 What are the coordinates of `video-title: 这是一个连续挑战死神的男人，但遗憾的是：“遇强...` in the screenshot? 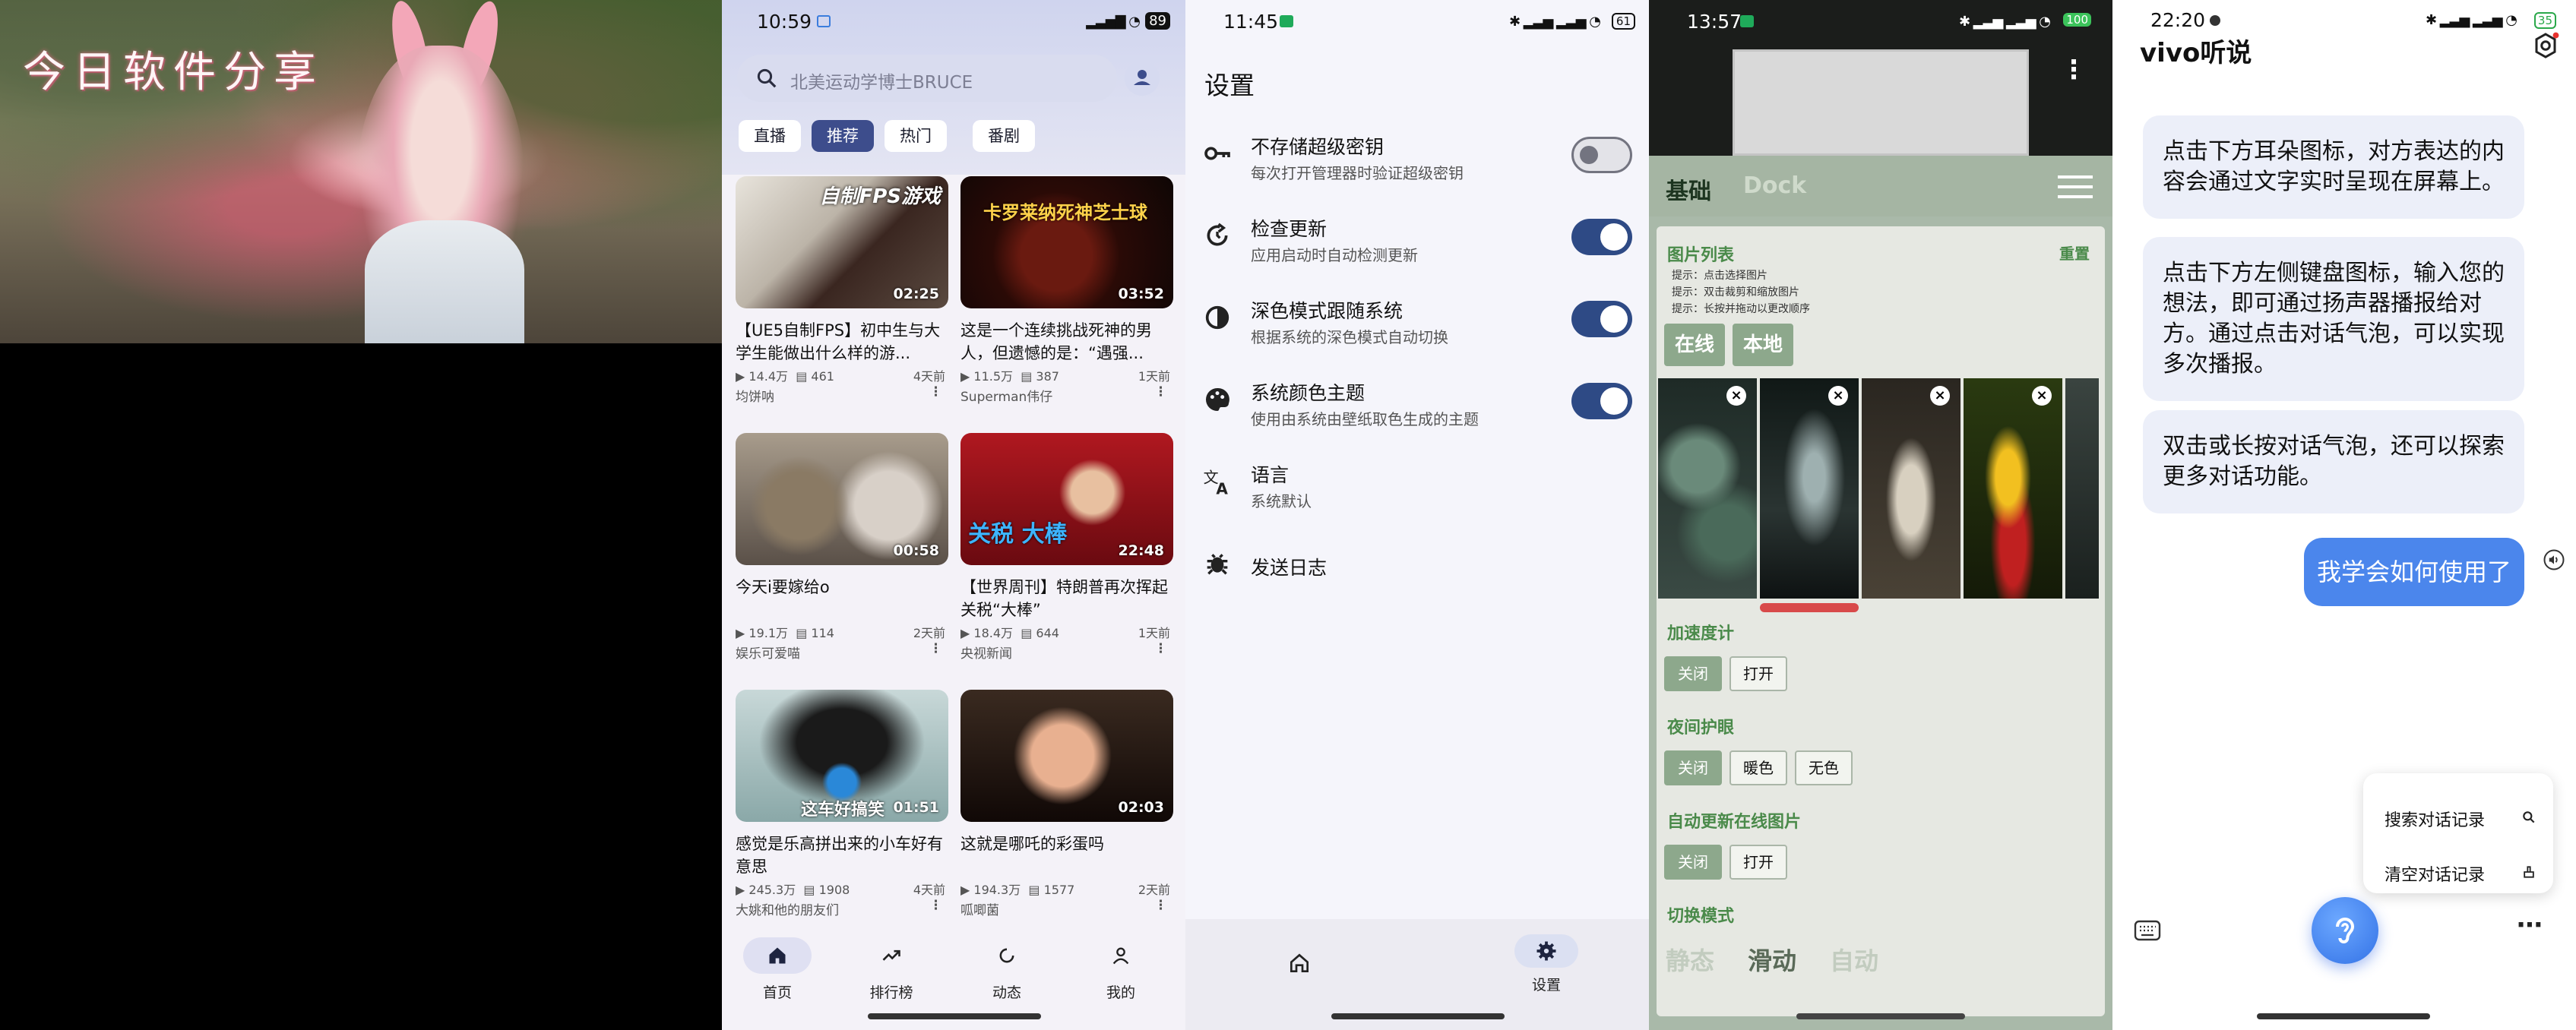 It's located at (1056, 341).